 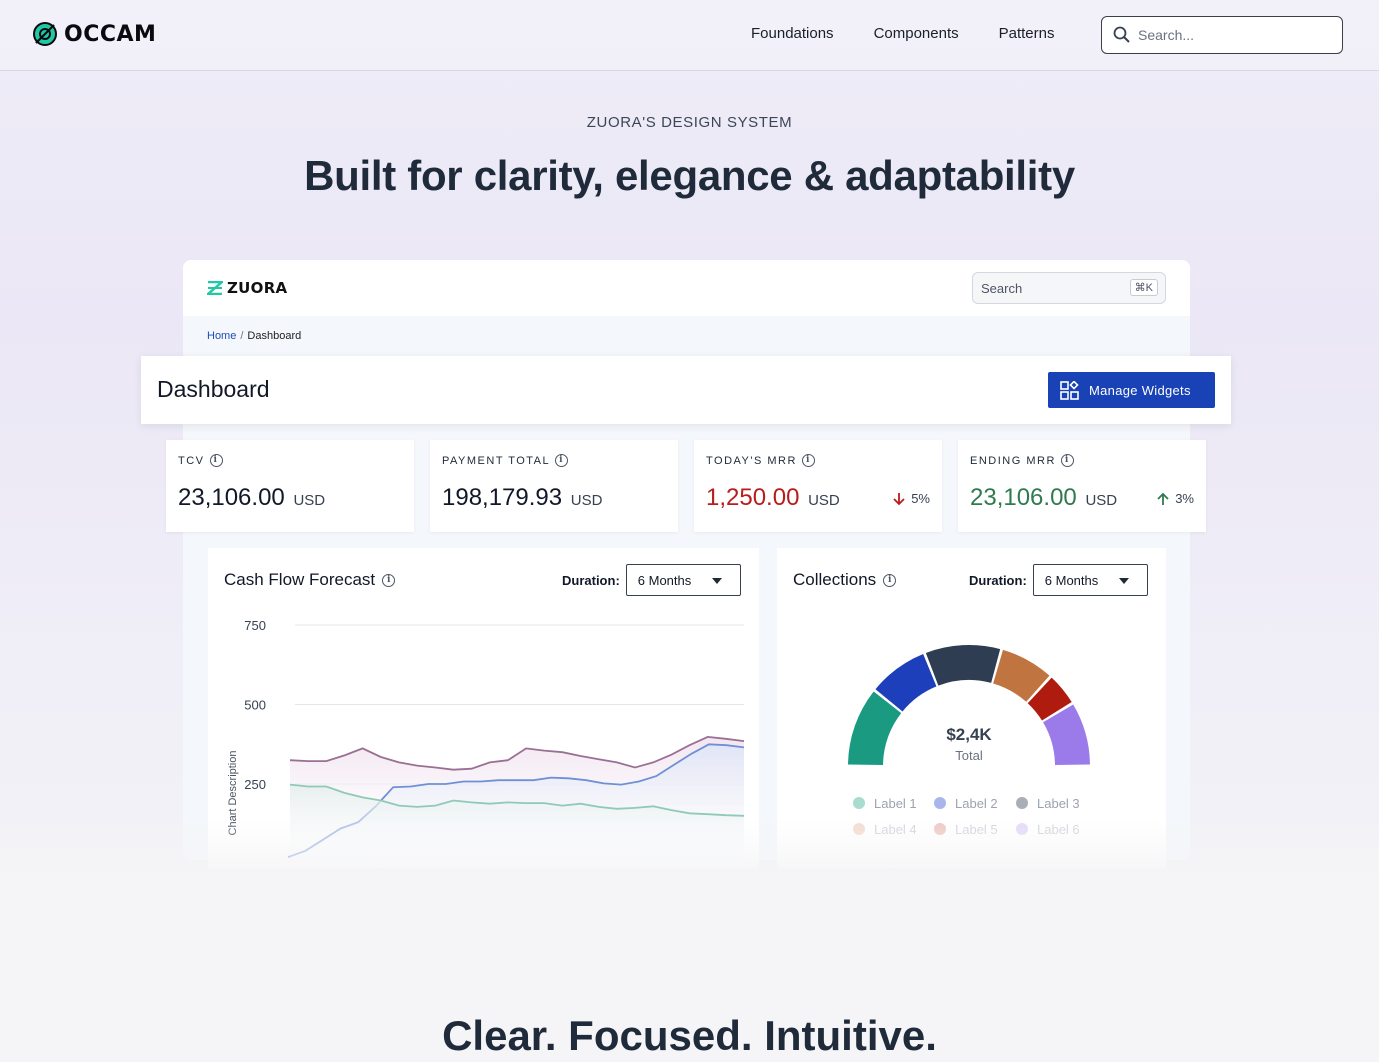 I want to click on nav-search-box, so click(x=1222, y=35).